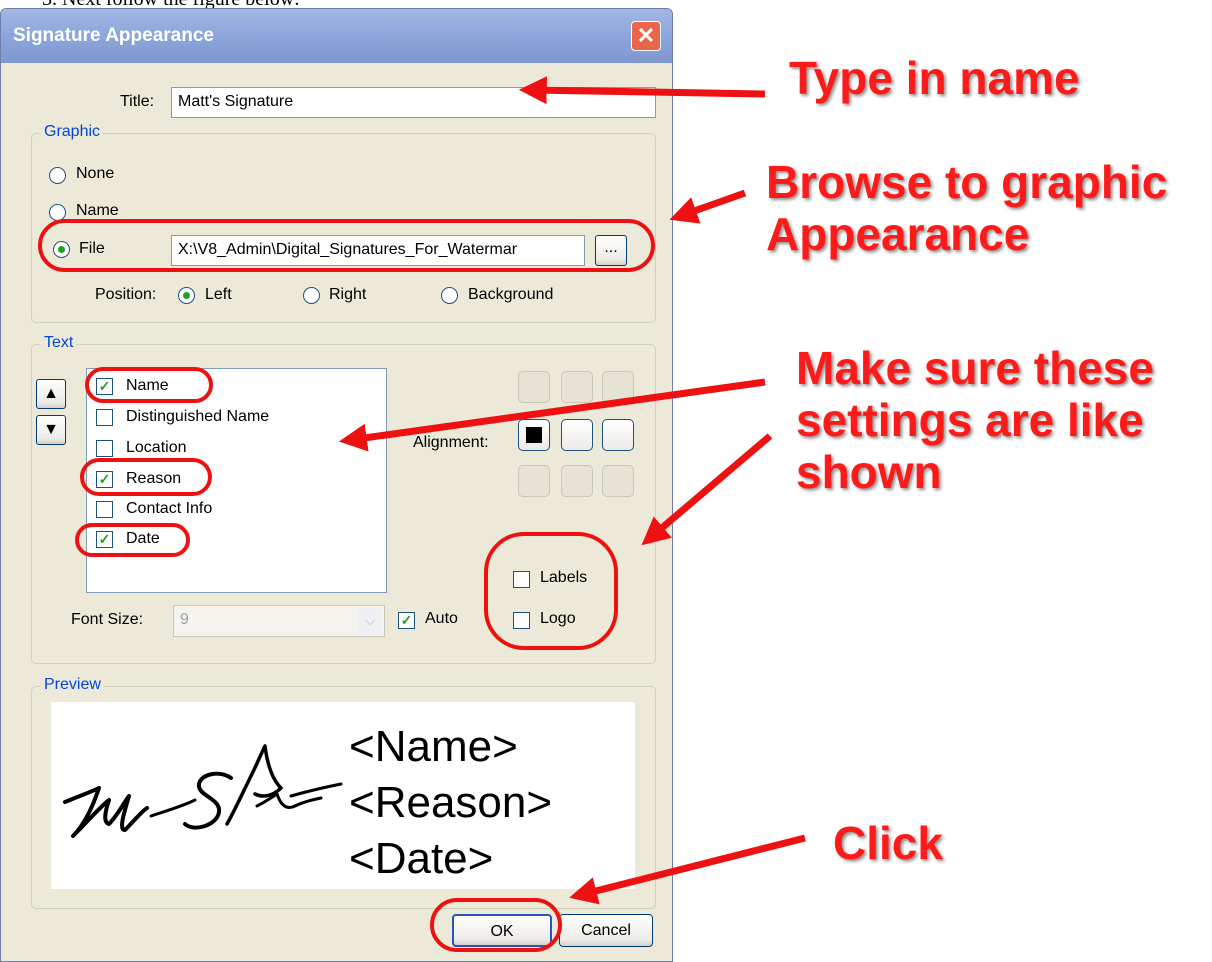  I want to click on callout-settings-line1: Make sure these, so click(975, 368).